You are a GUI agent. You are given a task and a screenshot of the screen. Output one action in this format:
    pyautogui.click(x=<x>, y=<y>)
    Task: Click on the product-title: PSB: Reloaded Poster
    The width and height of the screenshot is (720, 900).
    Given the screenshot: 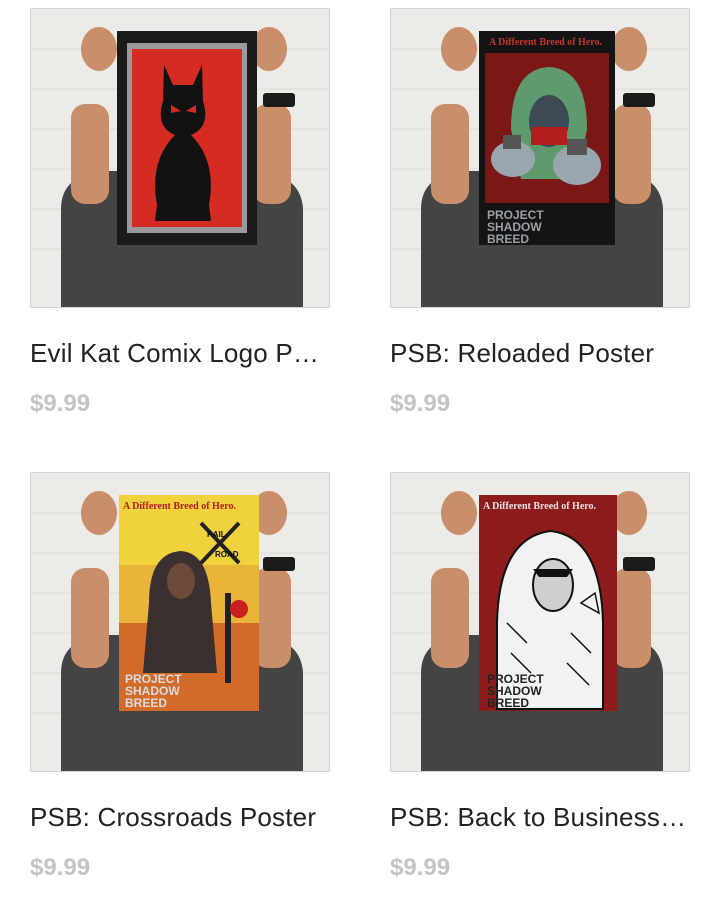 What is the action you would take?
    pyautogui.click(x=540, y=353)
    